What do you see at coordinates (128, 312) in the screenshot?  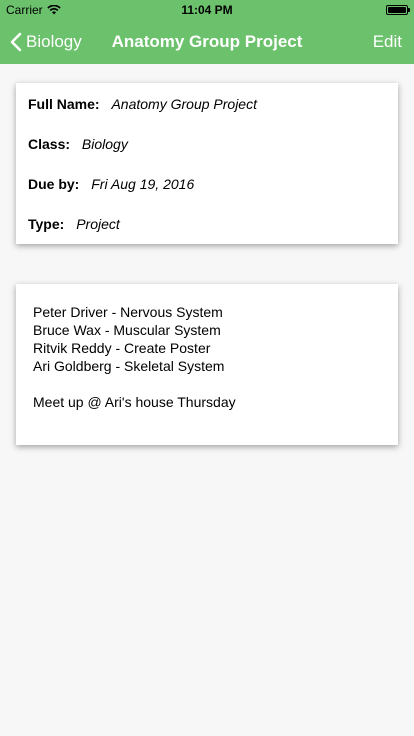 I see `notes-line: Peter Driver - Nervous System` at bounding box center [128, 312].